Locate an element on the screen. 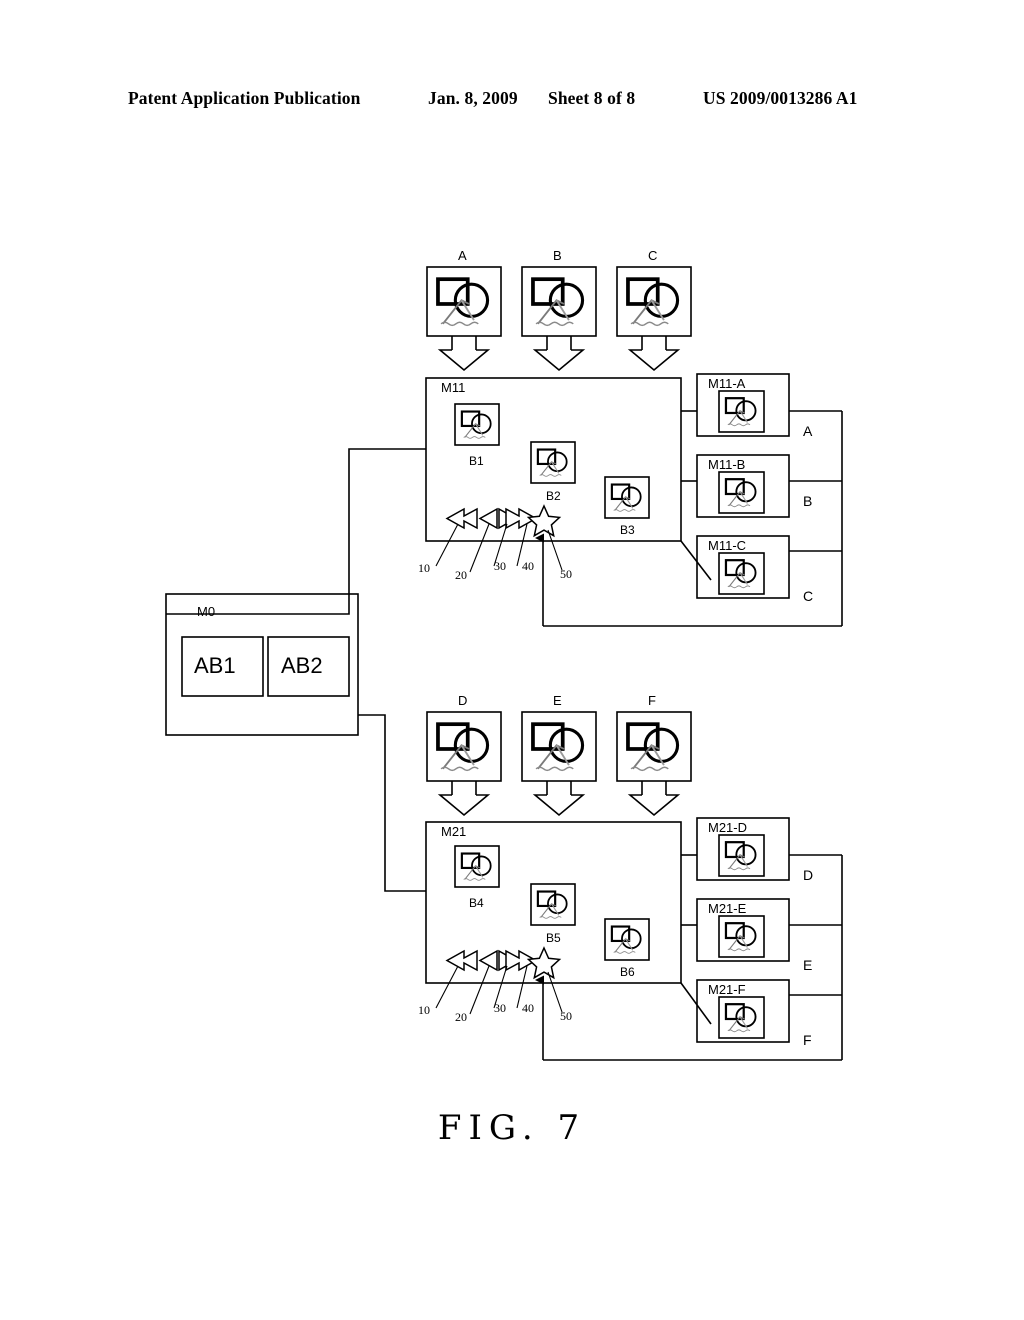  tag-label-F: F is located at coordinates (807, 1040).